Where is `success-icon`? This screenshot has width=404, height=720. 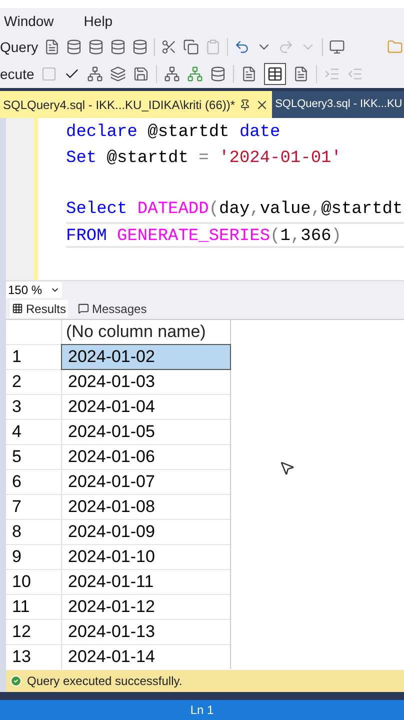 success-icon is located at coordinates (16, 681).